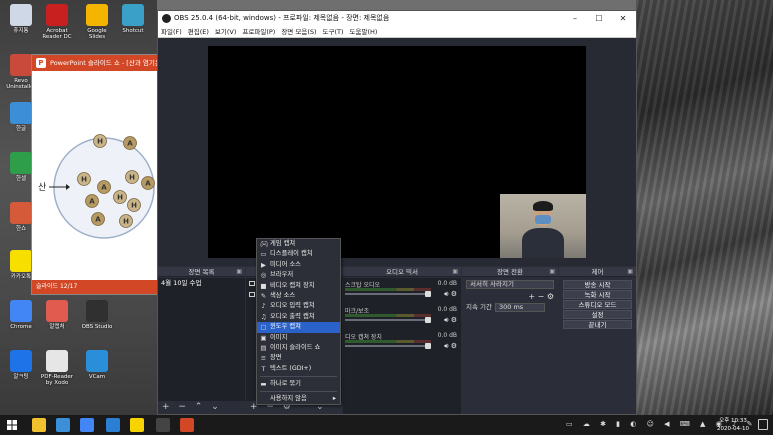 The image size is (773, 435). What do you see at coordinates (137, 425) in the screenshot?
I see `sticky-notes-icon` at bounding box center [137, 425].